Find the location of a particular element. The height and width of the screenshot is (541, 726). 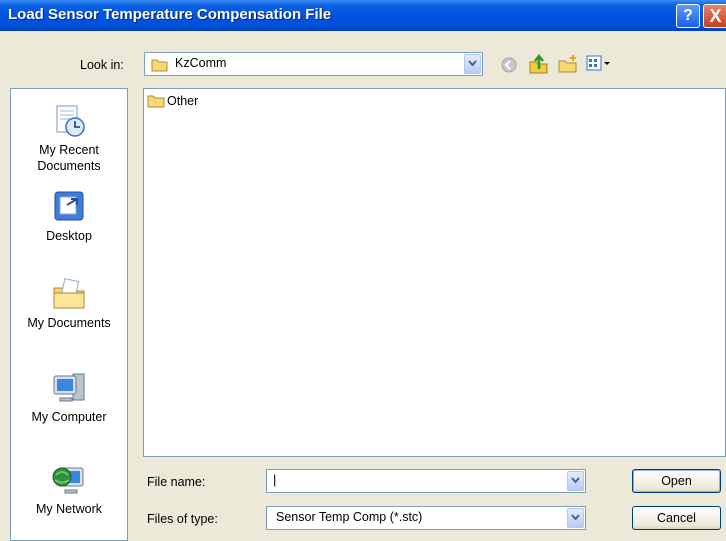

list-item: Other is located at coordinates (172, 101).